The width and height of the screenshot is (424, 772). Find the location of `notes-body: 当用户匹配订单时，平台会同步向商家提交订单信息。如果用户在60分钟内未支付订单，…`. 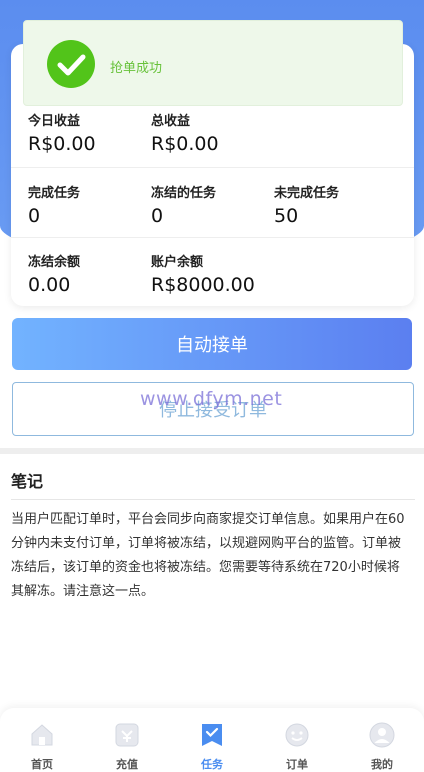

notes-body: 当用户匹配订单时，平台会同步向商家提交订单信息。如果用户在60分钟内未支付订单，… is located at coordinates (208, 555).